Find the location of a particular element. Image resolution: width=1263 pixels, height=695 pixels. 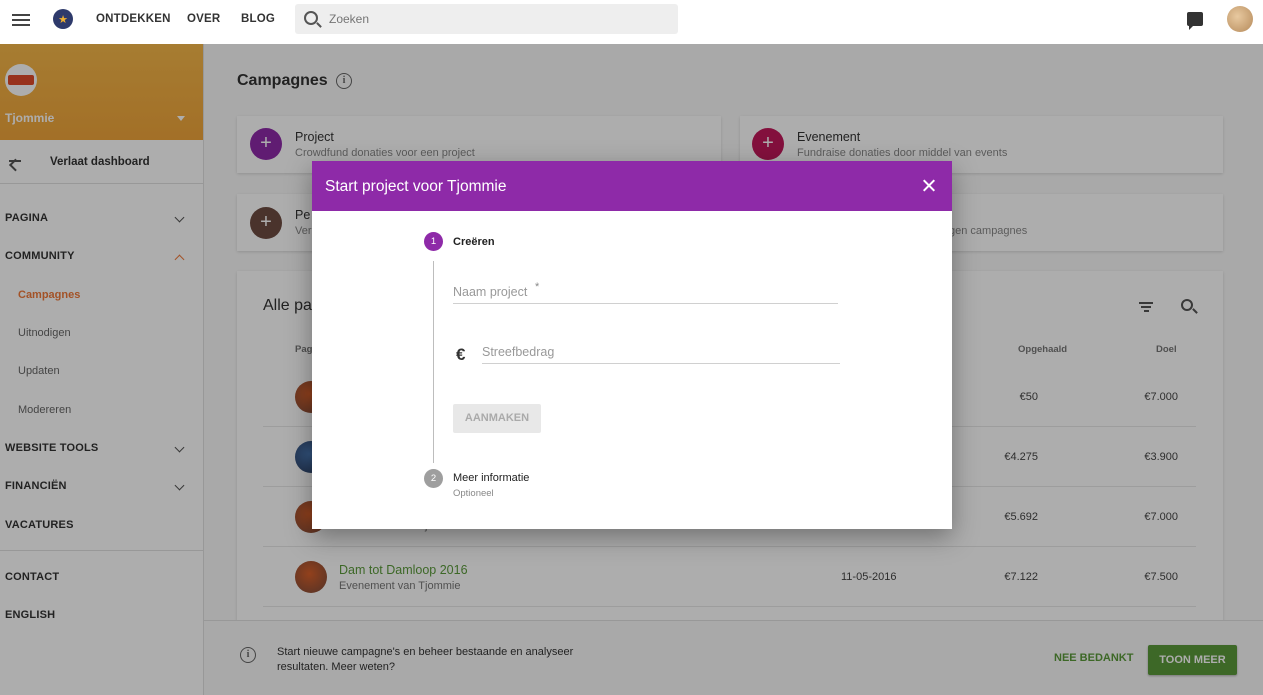

project-name-input is located at coordinates (645, 292).